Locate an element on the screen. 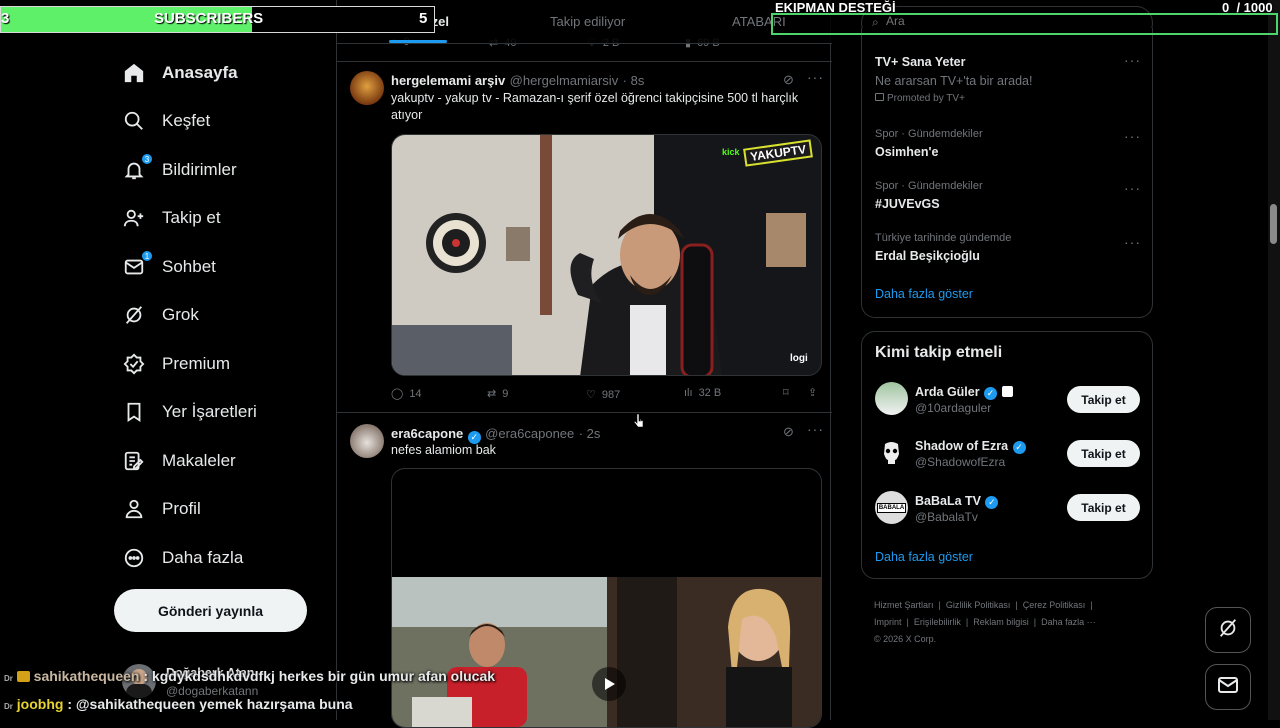 The image size is (1280, 728). footer-link-cookies: Çerez Politikası is located at coordinates (1054, 605).